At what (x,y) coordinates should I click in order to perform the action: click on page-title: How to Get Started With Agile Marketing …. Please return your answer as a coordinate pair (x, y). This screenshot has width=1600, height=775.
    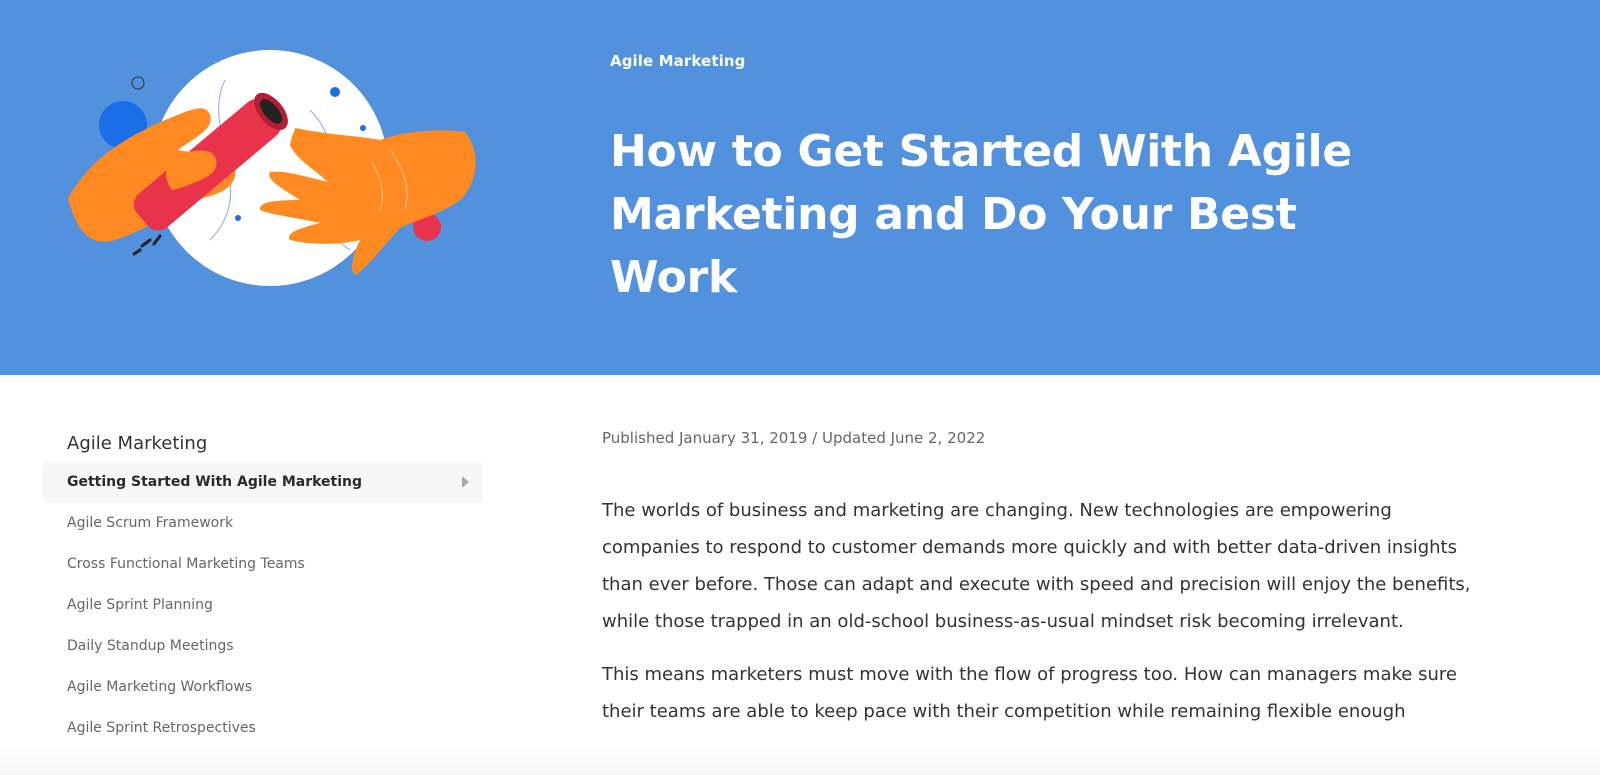
    Looking at the image, I should click on (981, 214).